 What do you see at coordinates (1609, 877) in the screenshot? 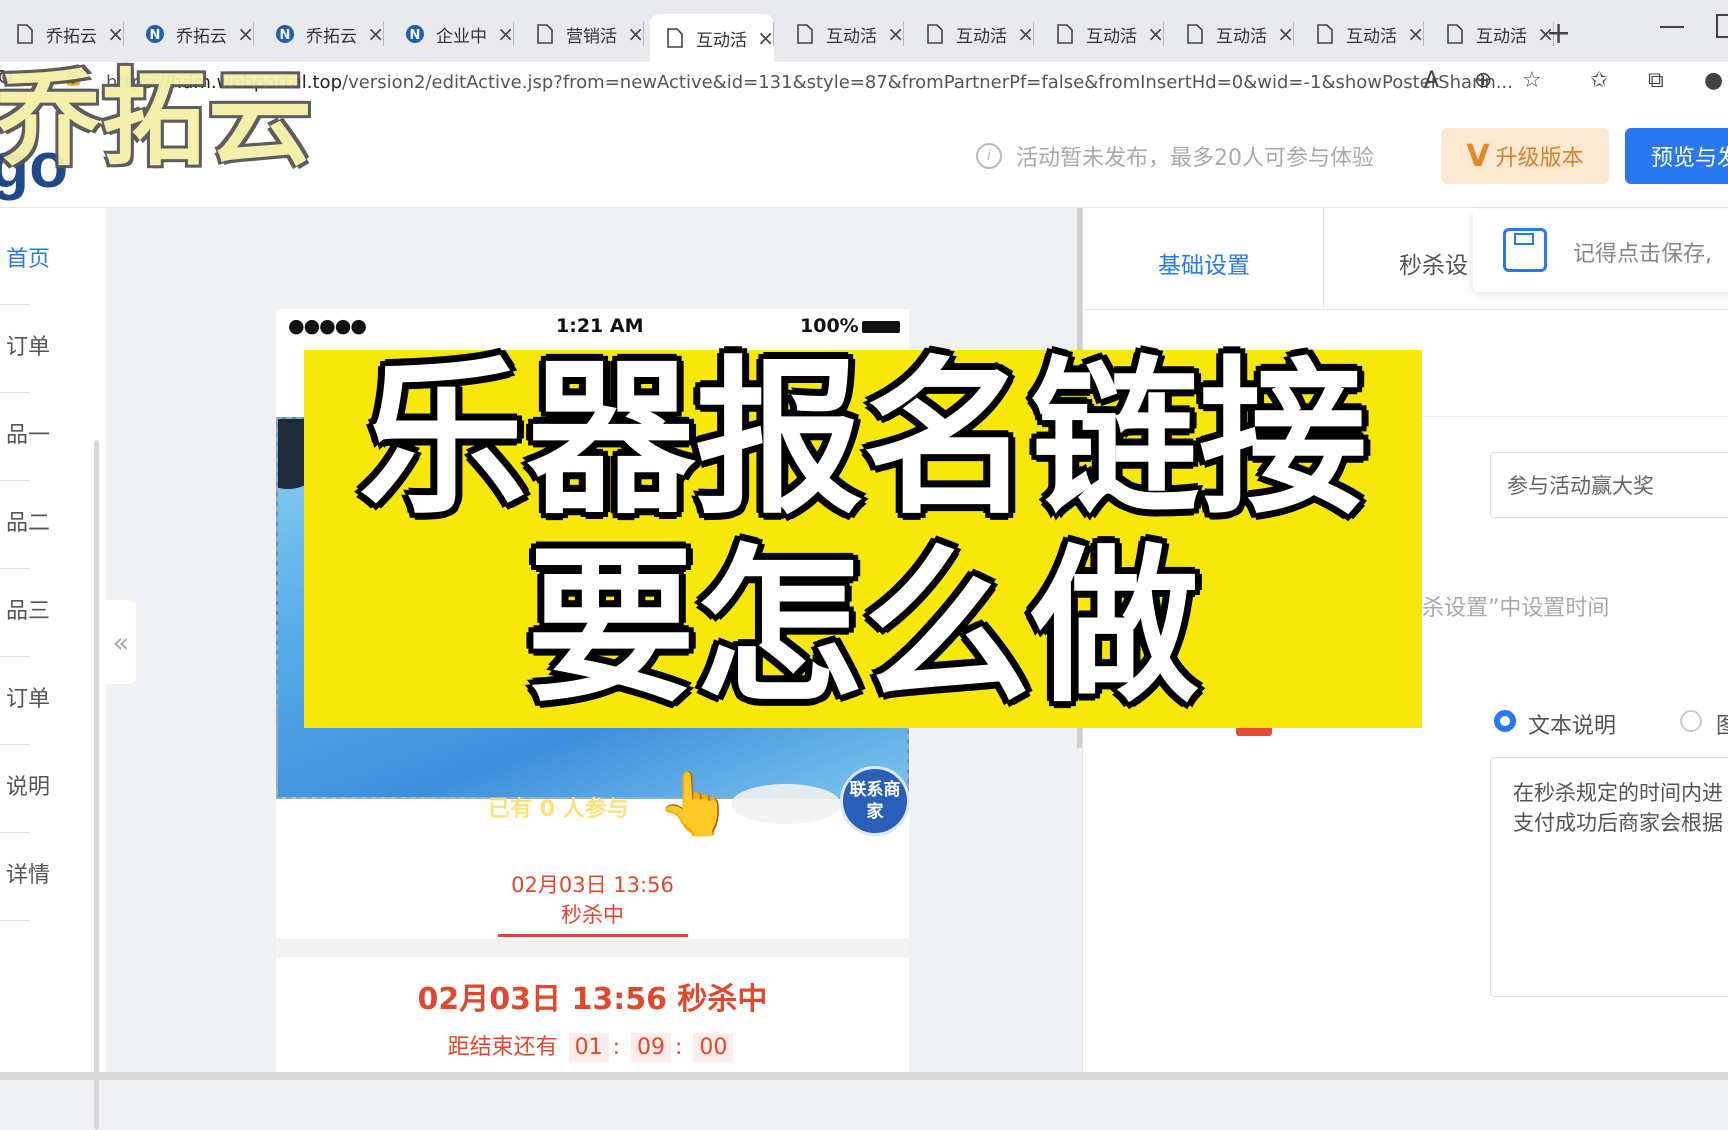
I see `rules-textarea: 在秒杀规定的时间内进 支付成功后商家会根据` at bounding box center [1609, 877].